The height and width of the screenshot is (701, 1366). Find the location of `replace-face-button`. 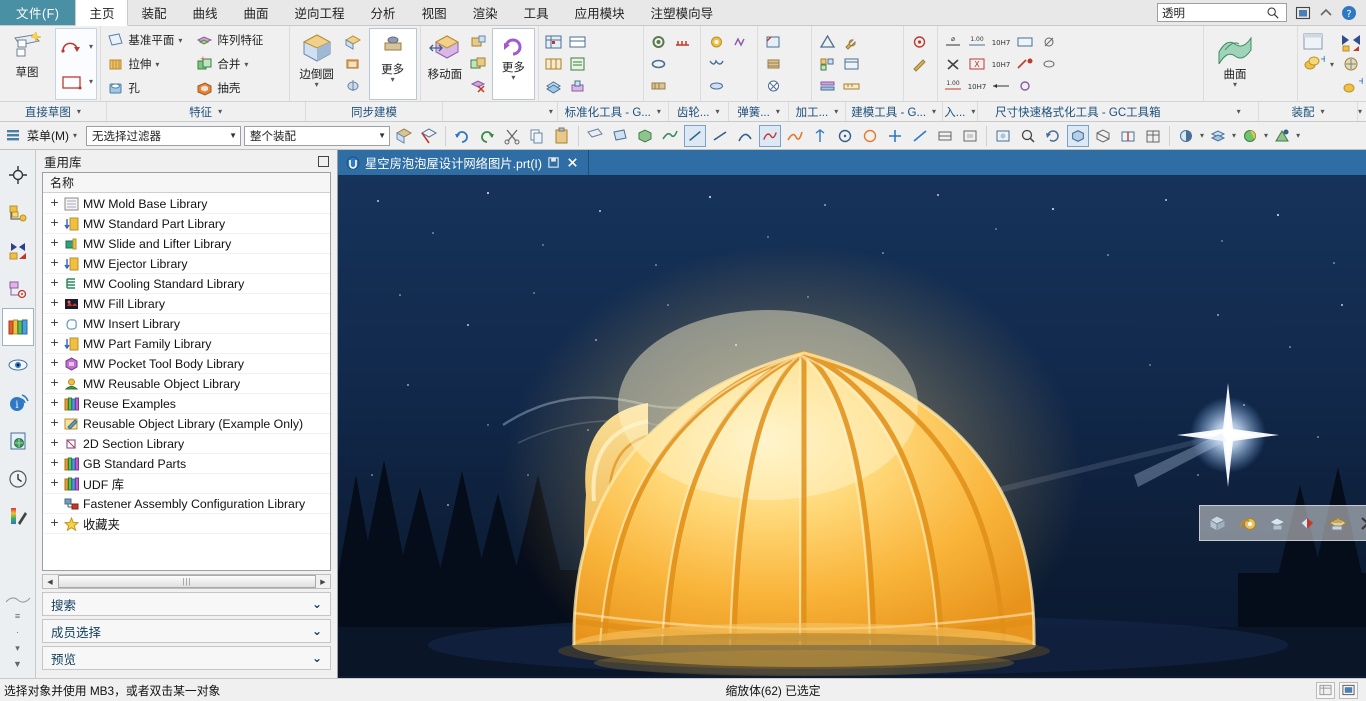

replace-face-button is located at coordinates (353, 86).